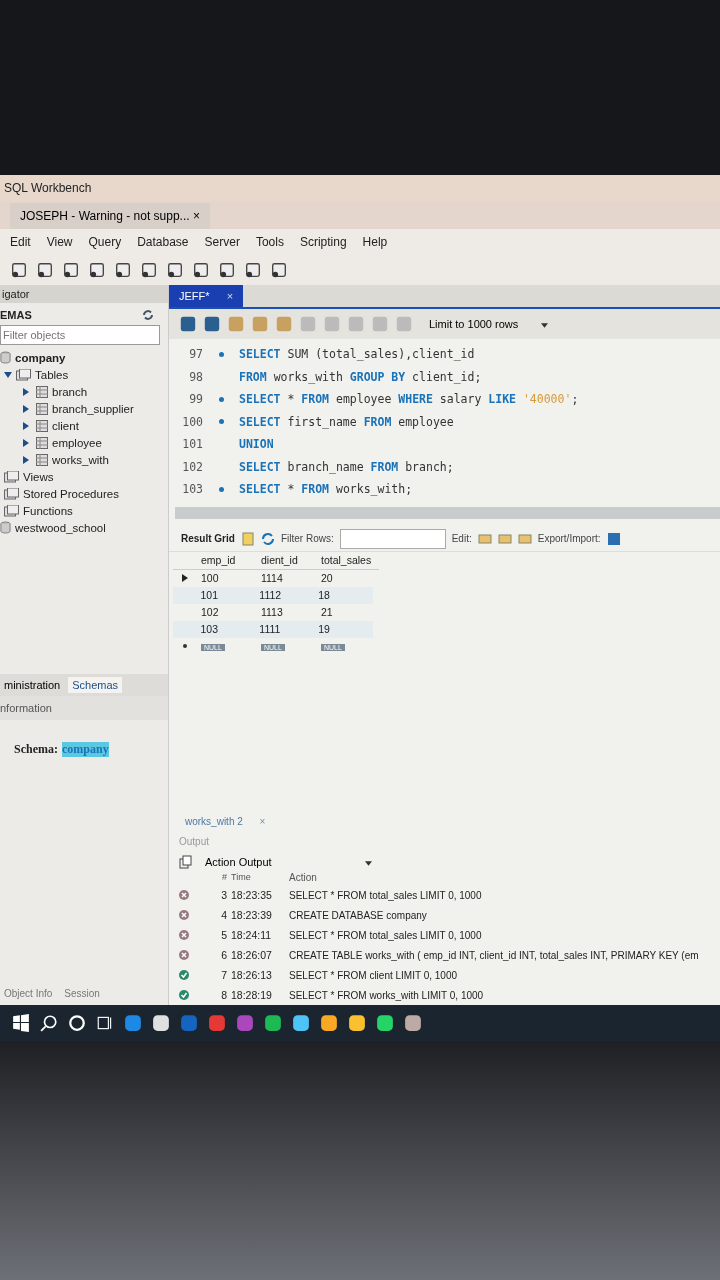  What do you see at coordinates (251, 895) in the screenshot?
I see `log-time: 18:23:35` at bounding box center [251, 895].